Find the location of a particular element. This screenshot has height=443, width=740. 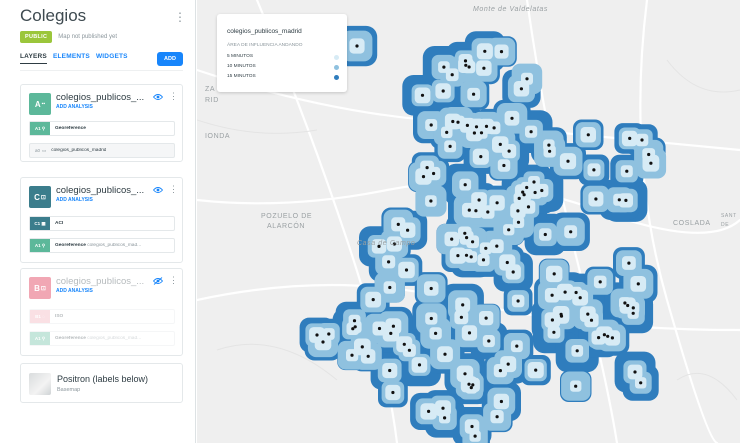

map-options-icon: ⋮ is located at coordinates (180, 17).